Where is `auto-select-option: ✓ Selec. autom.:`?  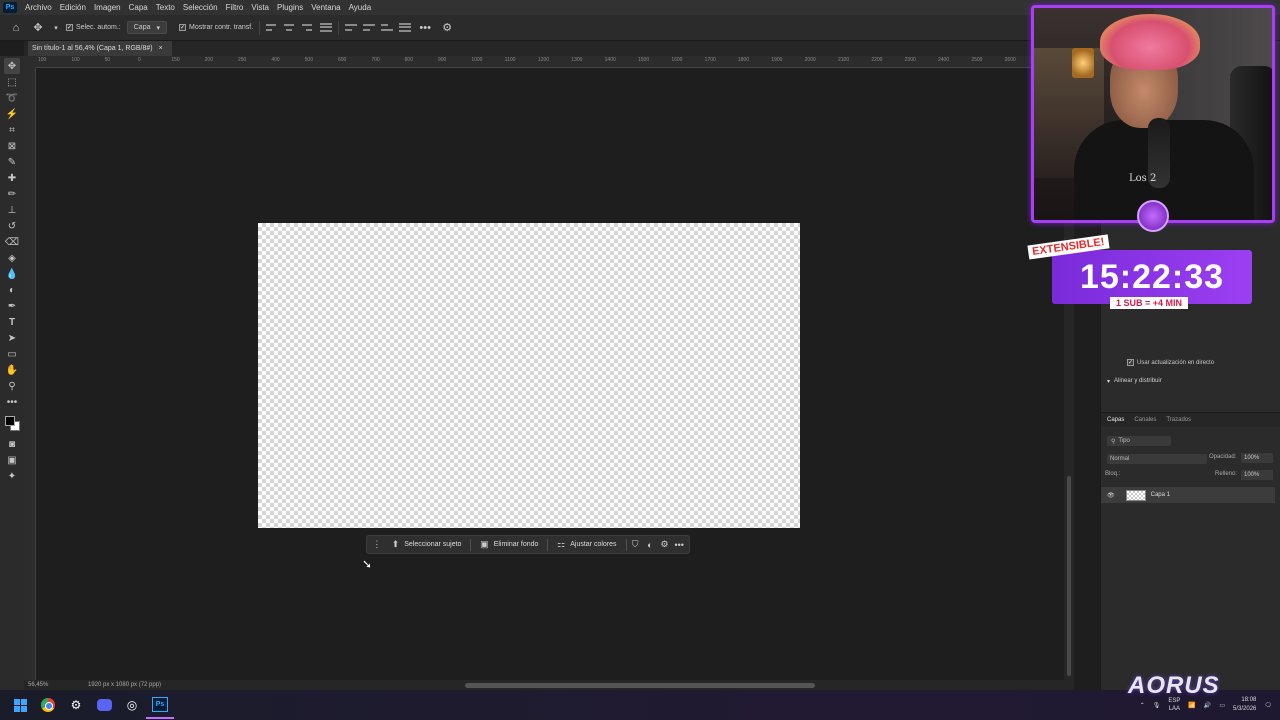
auto-select-option: ✓ Selec. autom.: is located at coordinates (93, 27).